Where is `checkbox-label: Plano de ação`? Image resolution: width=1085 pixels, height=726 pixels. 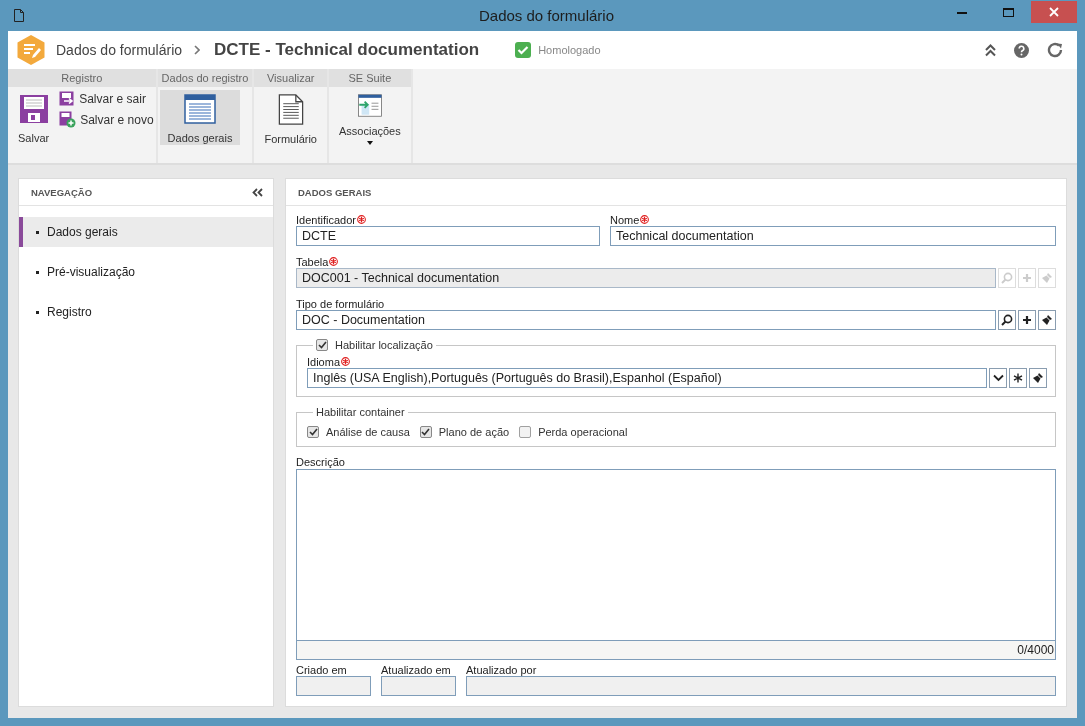
checkbox-label: Plano de ação is located at coordinates (474, 432).